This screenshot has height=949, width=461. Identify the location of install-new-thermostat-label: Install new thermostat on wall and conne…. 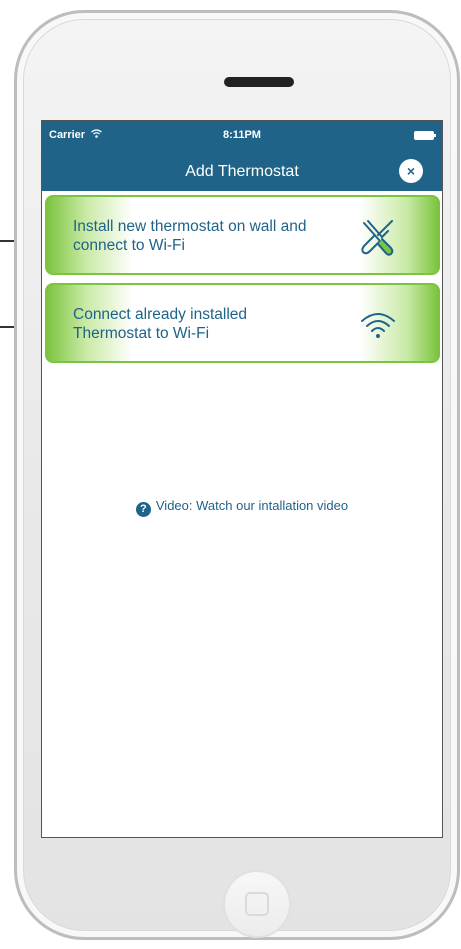
(190, 236).